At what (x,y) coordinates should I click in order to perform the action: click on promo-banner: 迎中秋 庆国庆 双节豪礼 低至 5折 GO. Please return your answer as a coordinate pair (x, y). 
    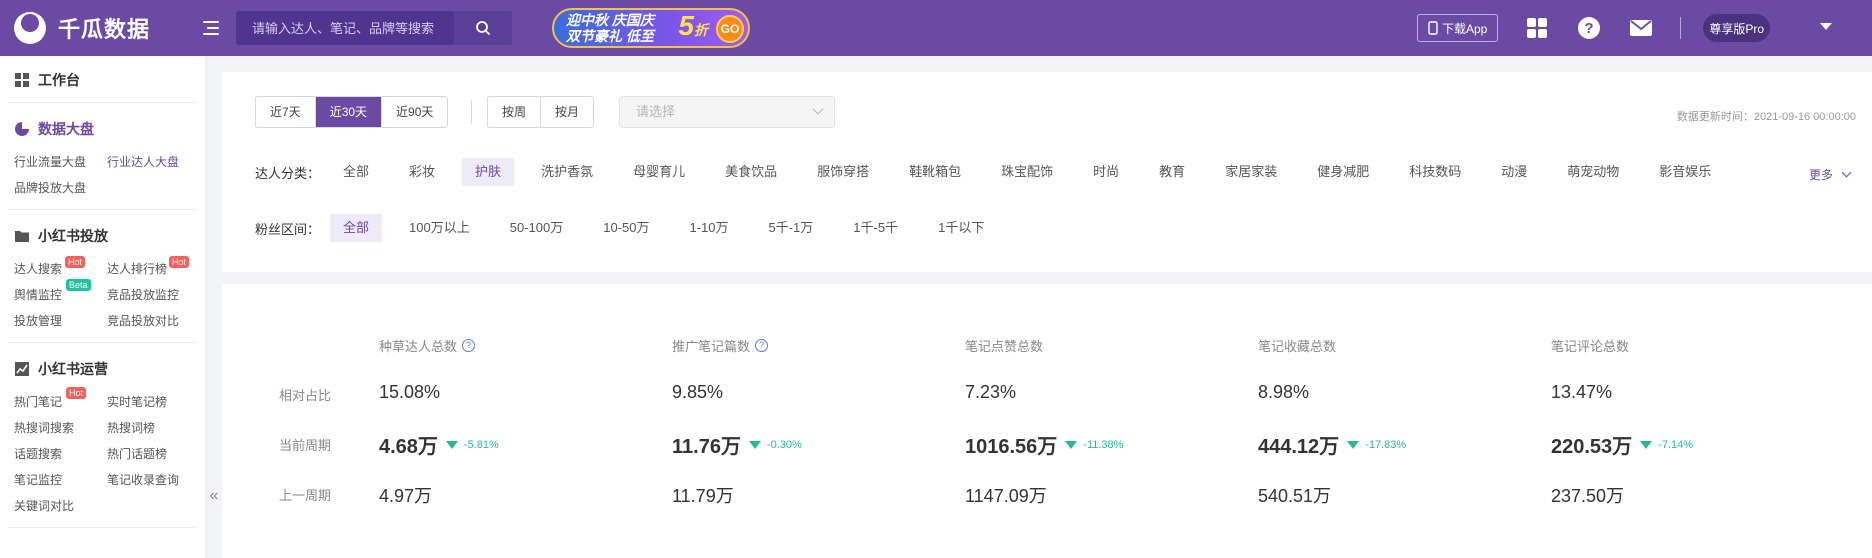
    Looking at the image, I should click on (651, 28).